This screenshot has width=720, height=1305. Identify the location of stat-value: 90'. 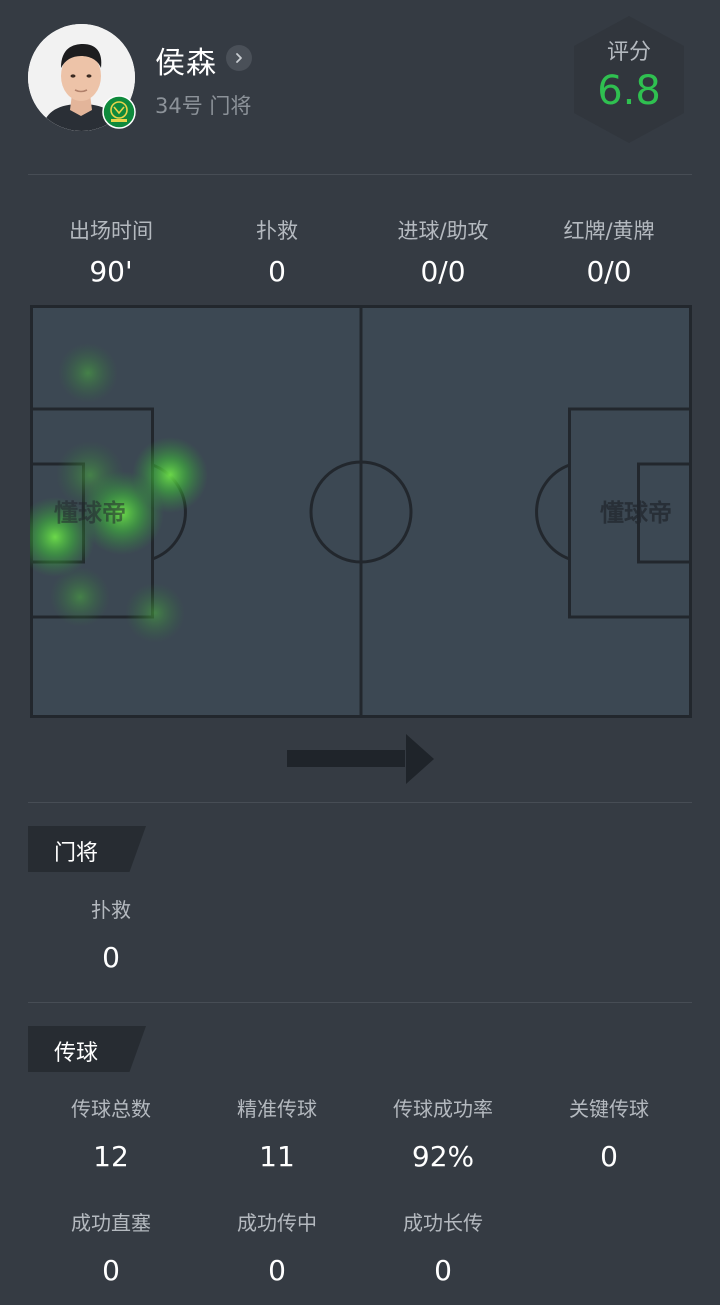
(111, 271).